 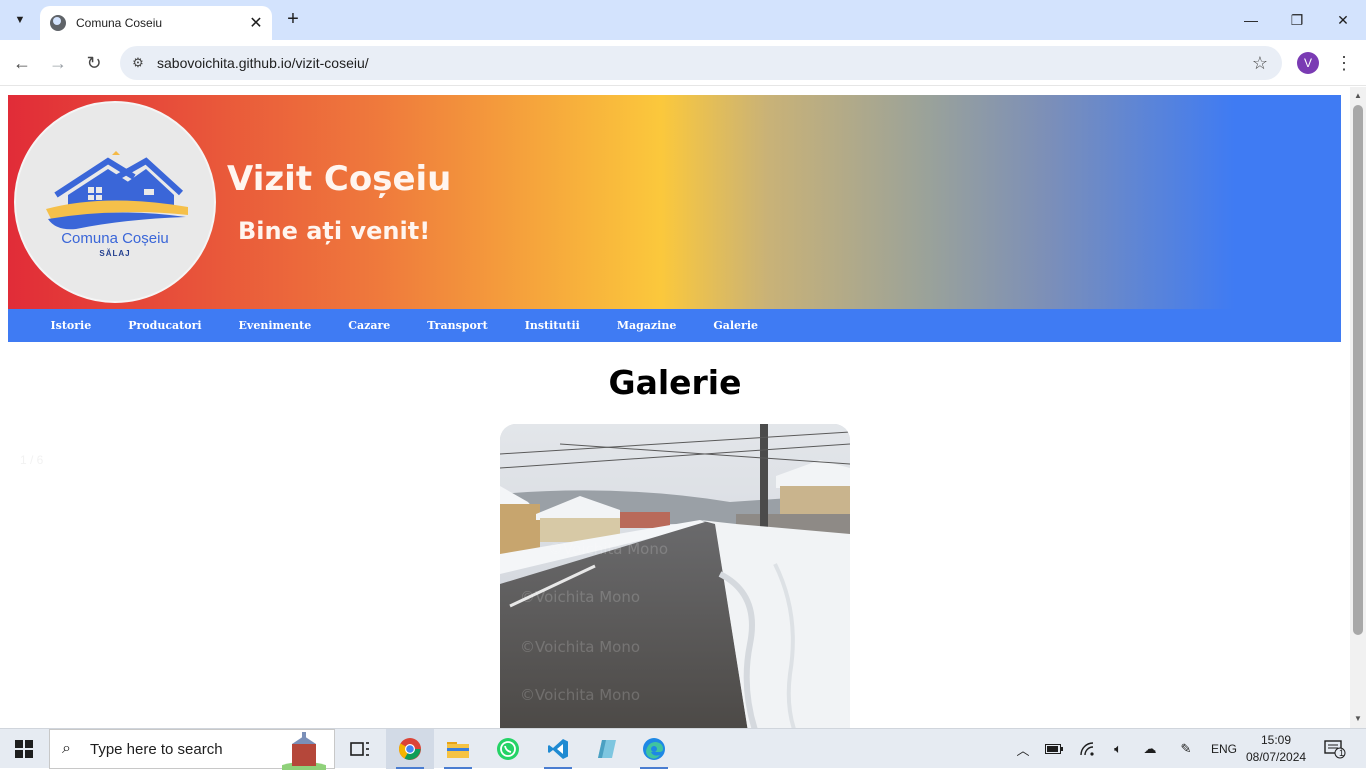 What do you see at coordinates (736, 325) in the screenshot?
I see `nav-link-galerie: Galerie` at bounding box center [736, 325].